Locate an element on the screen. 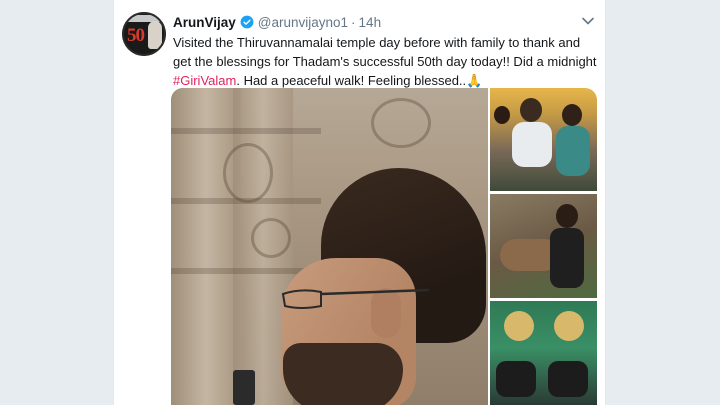 The image size is (720, 405). photo-temple-scooter is located at coordinates (543, 353).